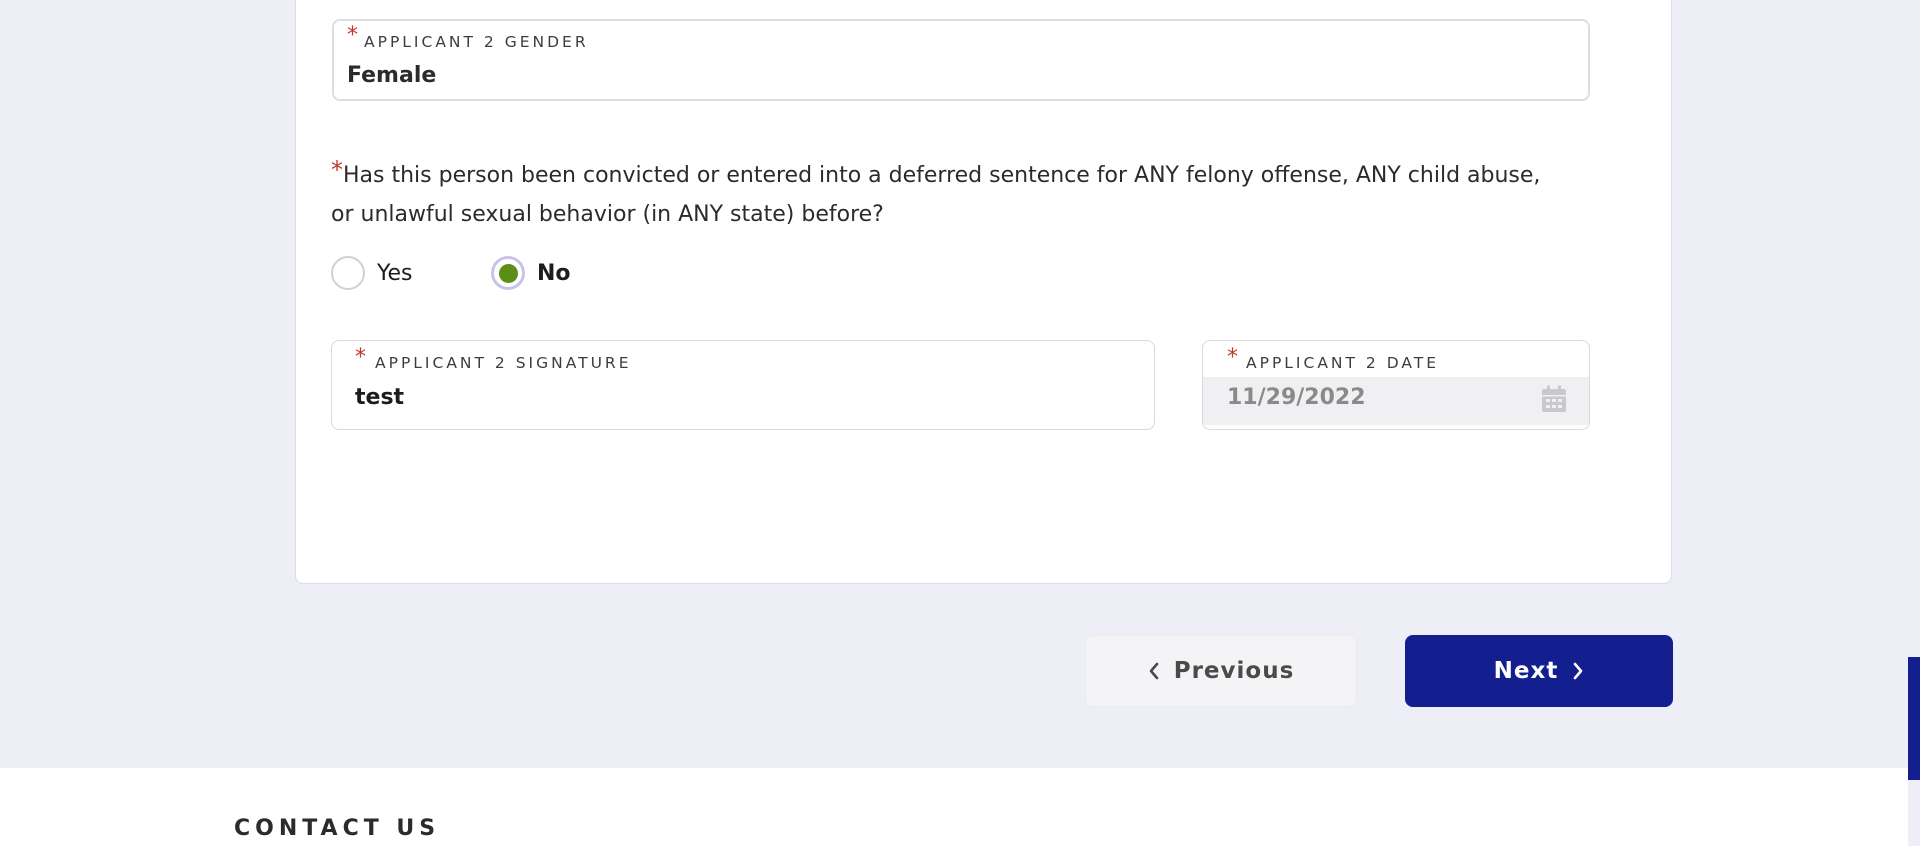  What do you see at coordinates (1154, 671) in the screenshot?
I see `chevron-left-icon` at bounding box center [1154, 671].